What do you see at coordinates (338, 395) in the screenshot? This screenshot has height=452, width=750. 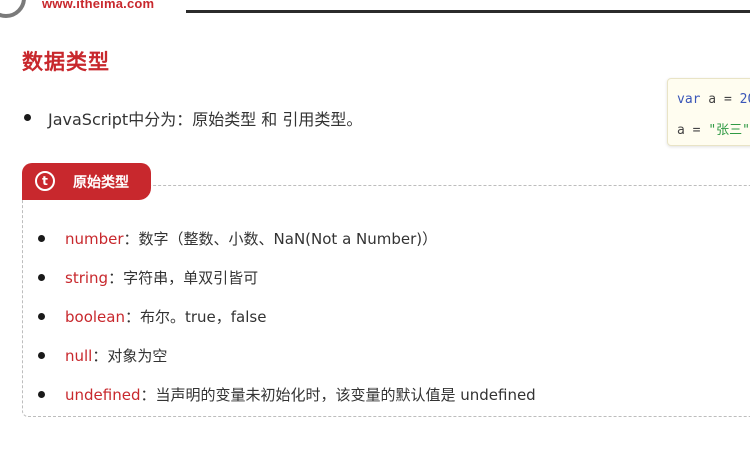 I see `type-description: ：当声明的变量未初始化时，该变量的默认值是 undefined` at bounding box center [338, 395].